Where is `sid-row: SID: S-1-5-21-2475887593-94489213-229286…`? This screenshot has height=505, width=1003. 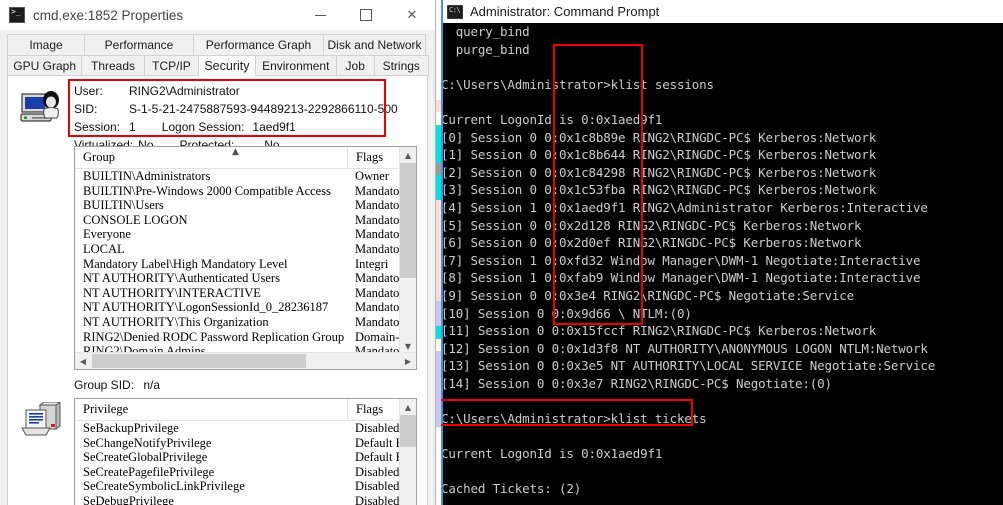
sid-row: SID: S-1-5-21-2475887593-94489213-229286… is located at coordinates (236, 109).